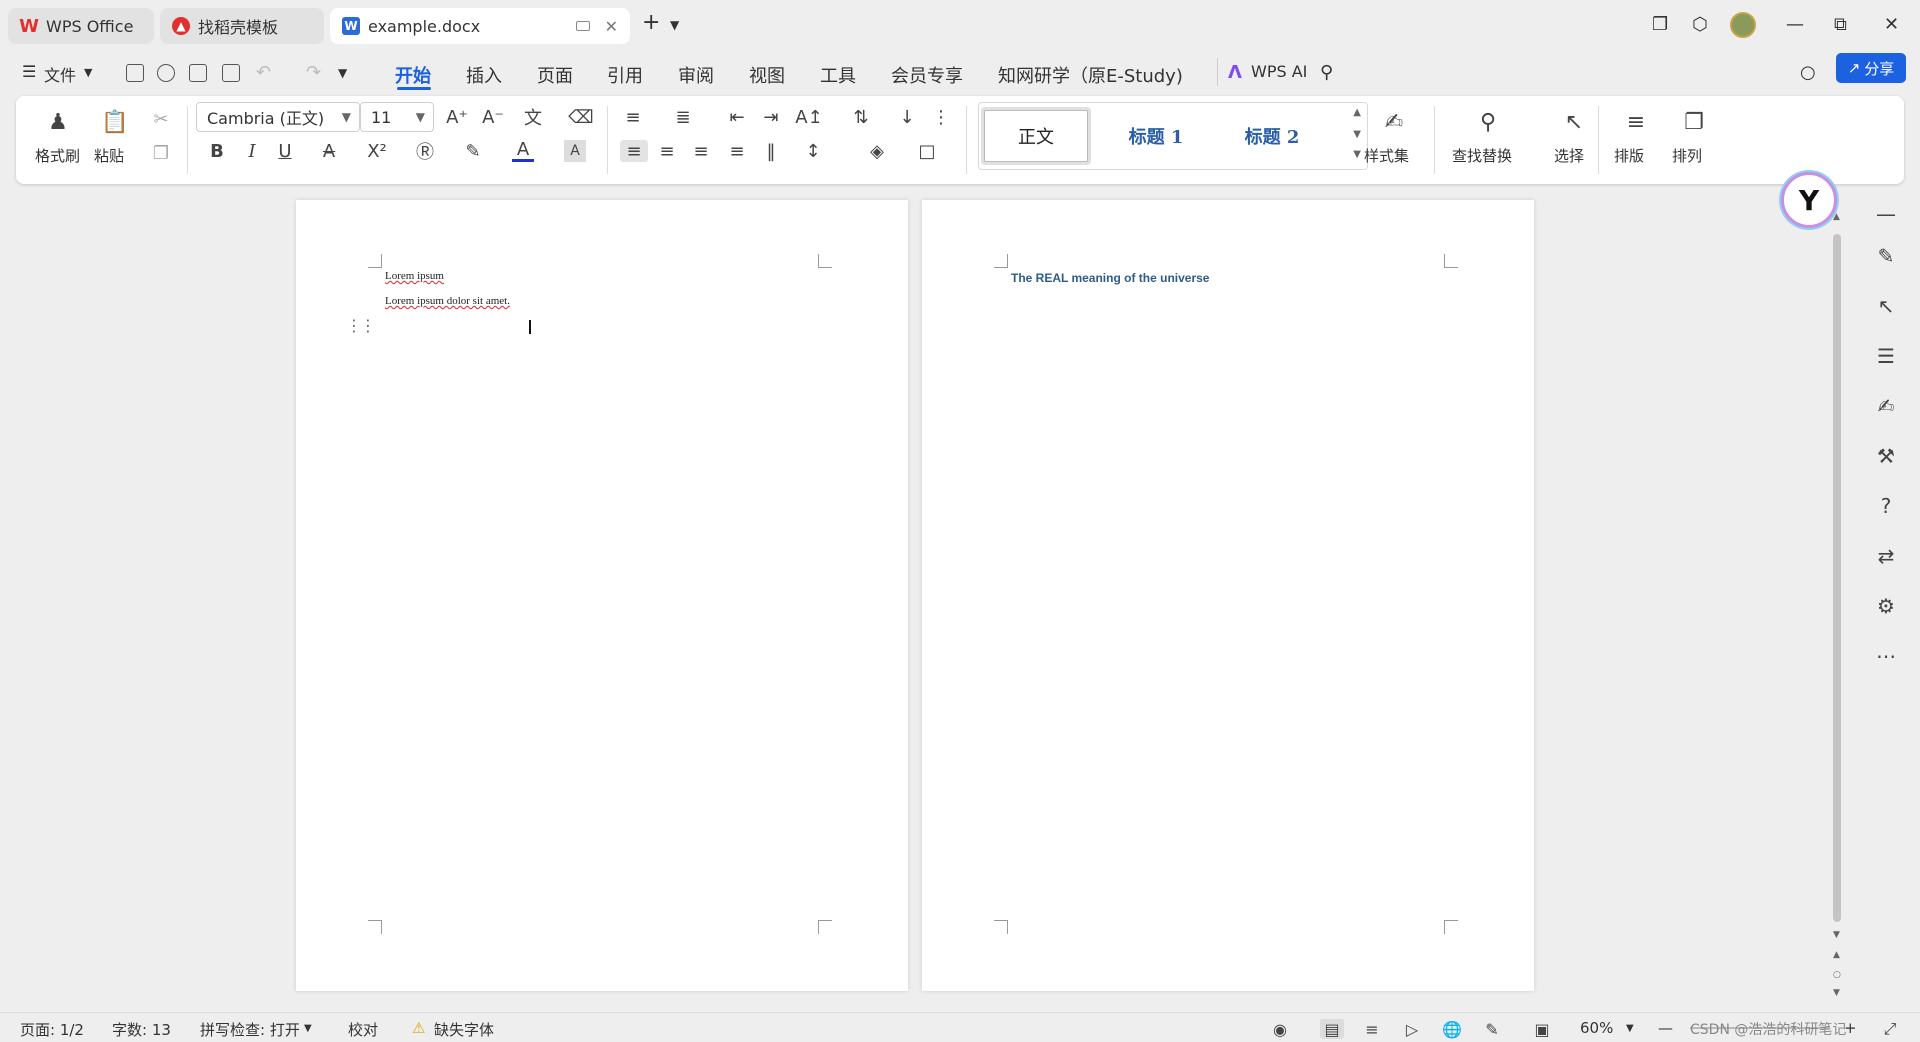 The image size is (1920, 1042). Describe the element at coordinates (1596, 1028) in the screenshot. I see `zoom-level: 60%` at that location.